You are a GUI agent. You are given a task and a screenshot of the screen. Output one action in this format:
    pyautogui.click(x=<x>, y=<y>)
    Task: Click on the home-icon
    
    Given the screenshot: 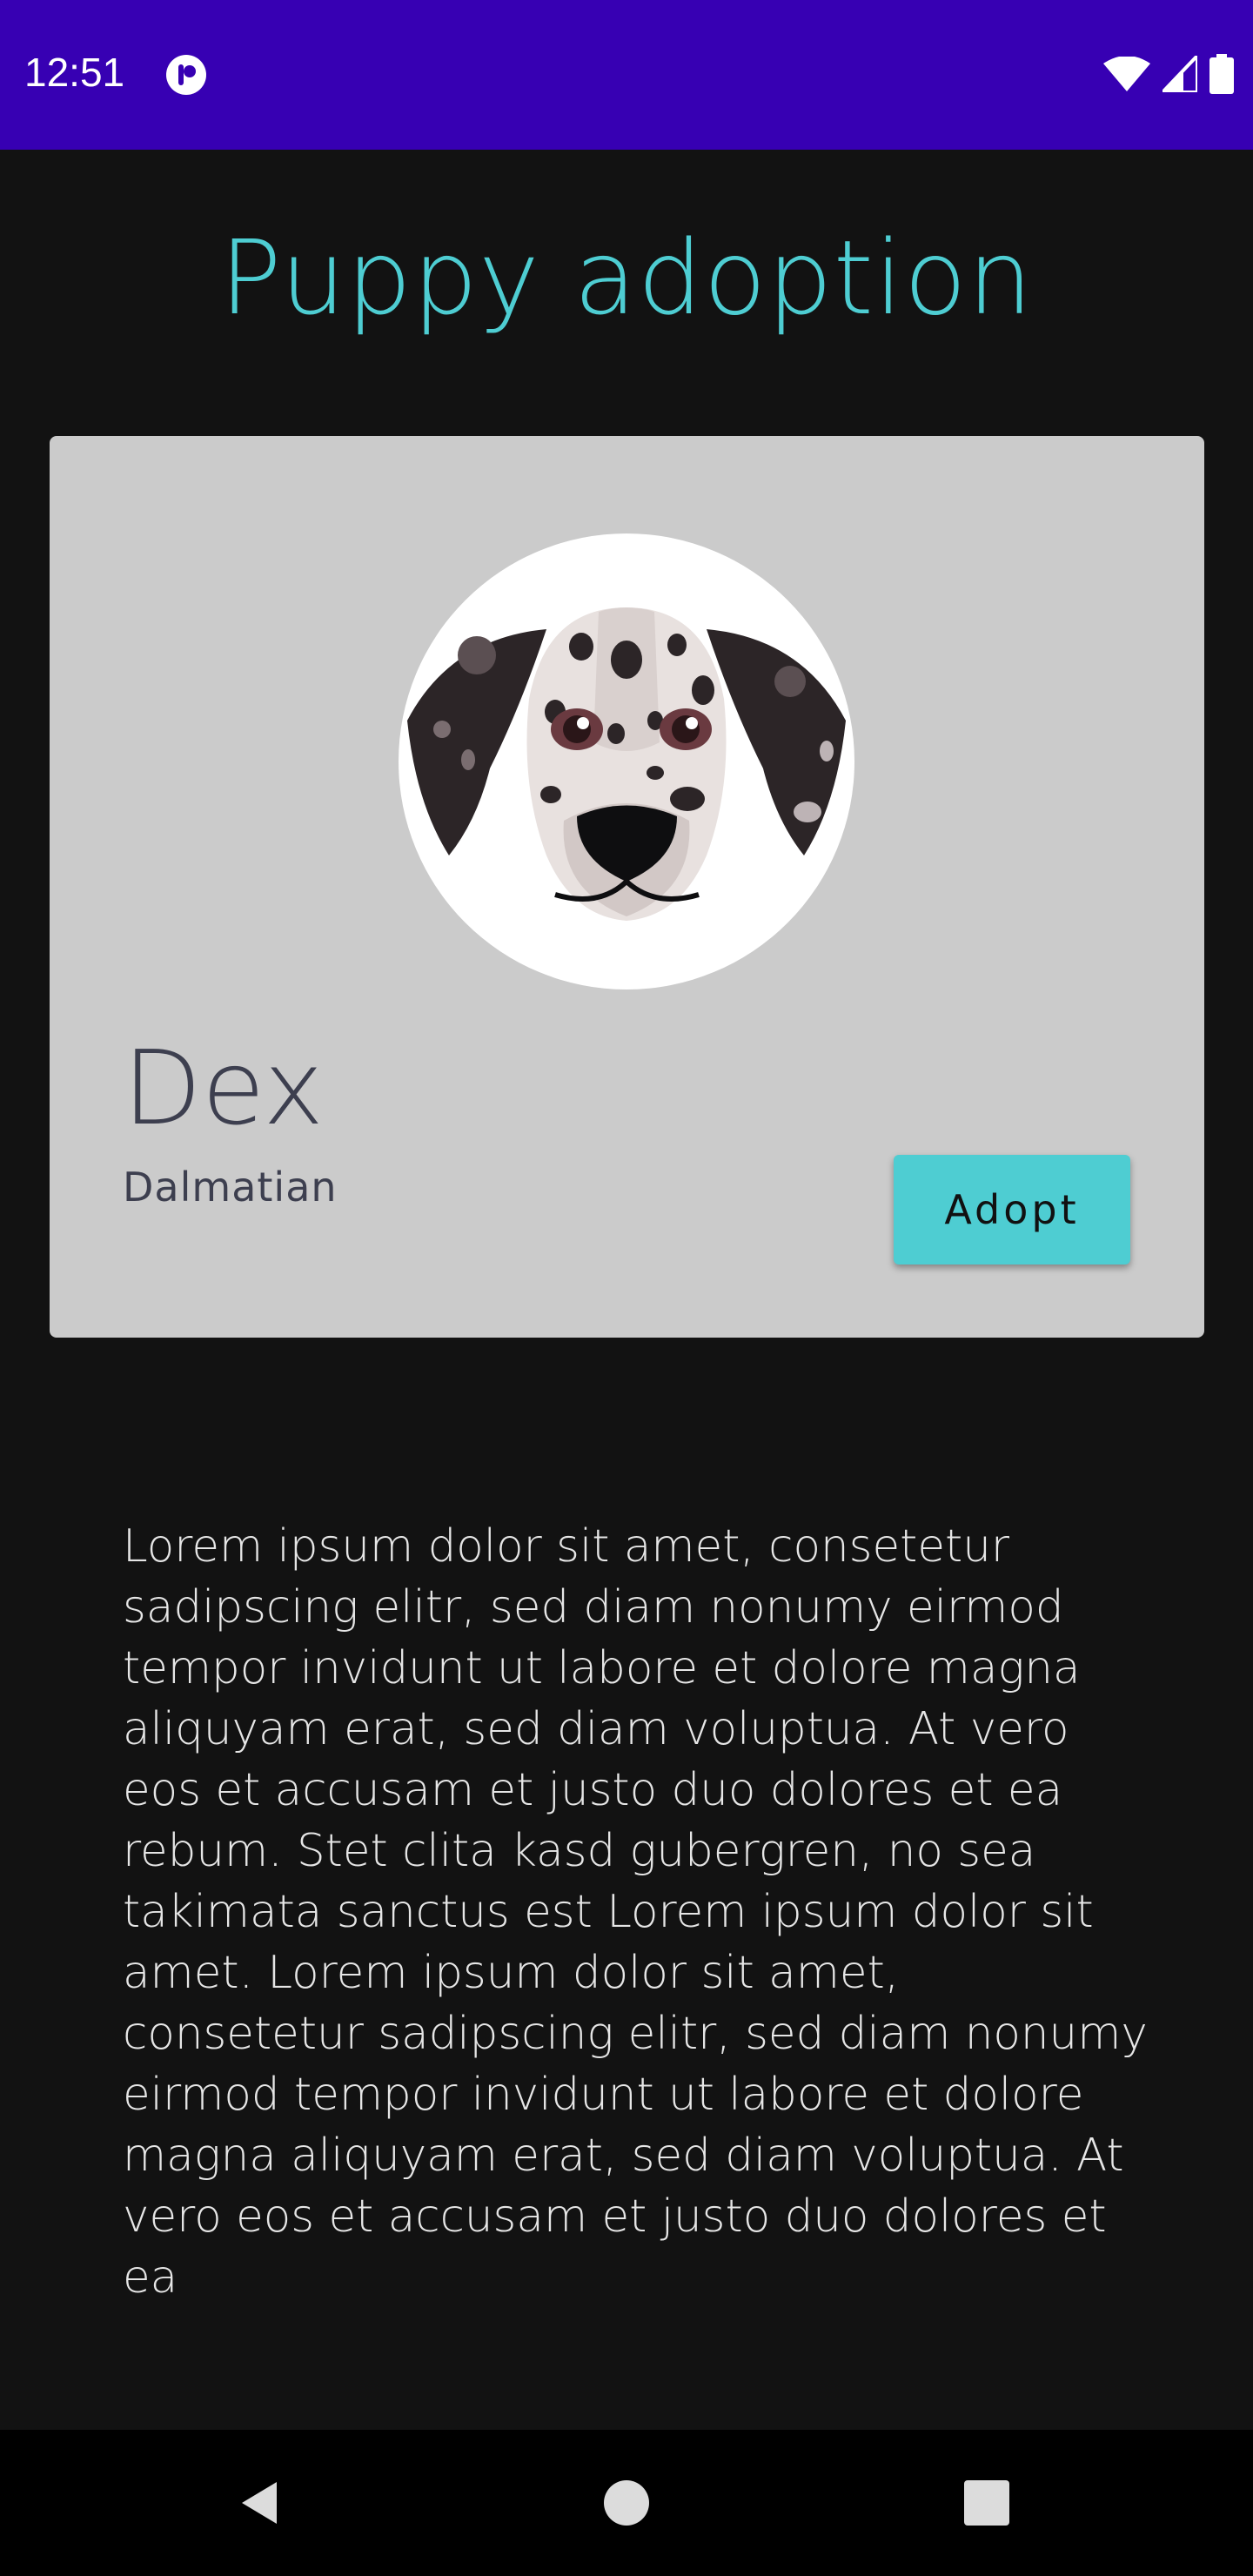 What is the action you would take?
    pyautogui.click(x=626, y=2503)
    